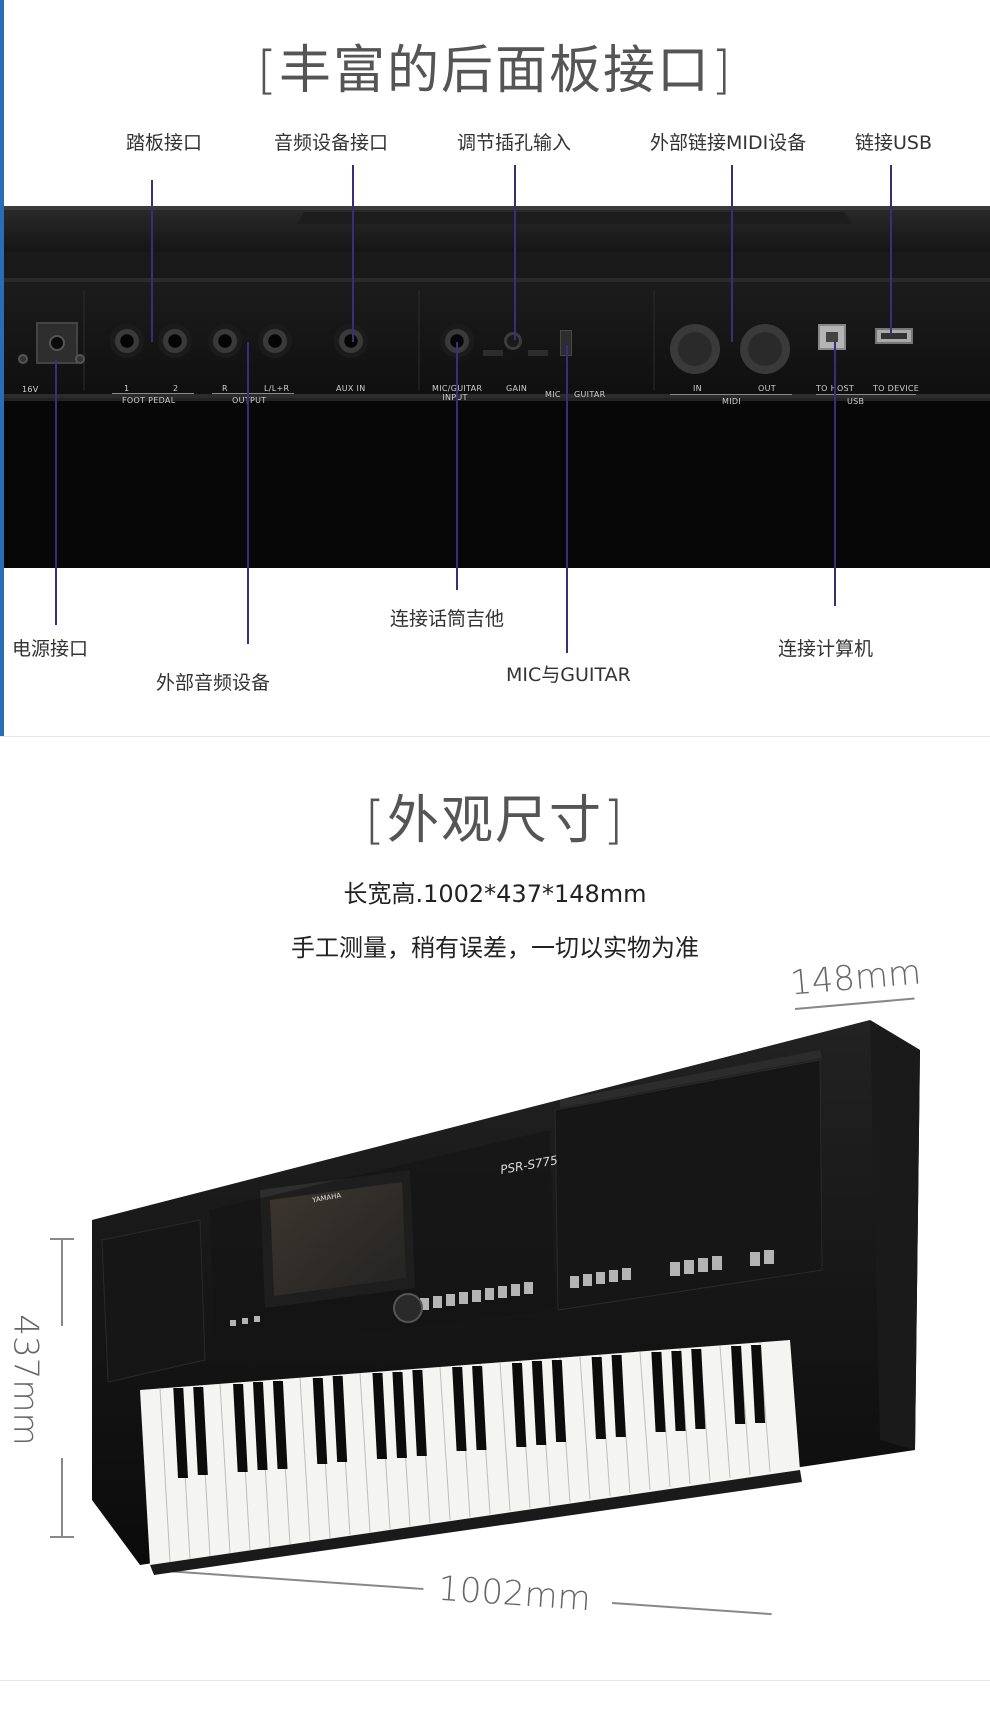 The width and height of the screenshot is (990, 1730). I want to click on height-label: 437mm, so click(25, 1380).